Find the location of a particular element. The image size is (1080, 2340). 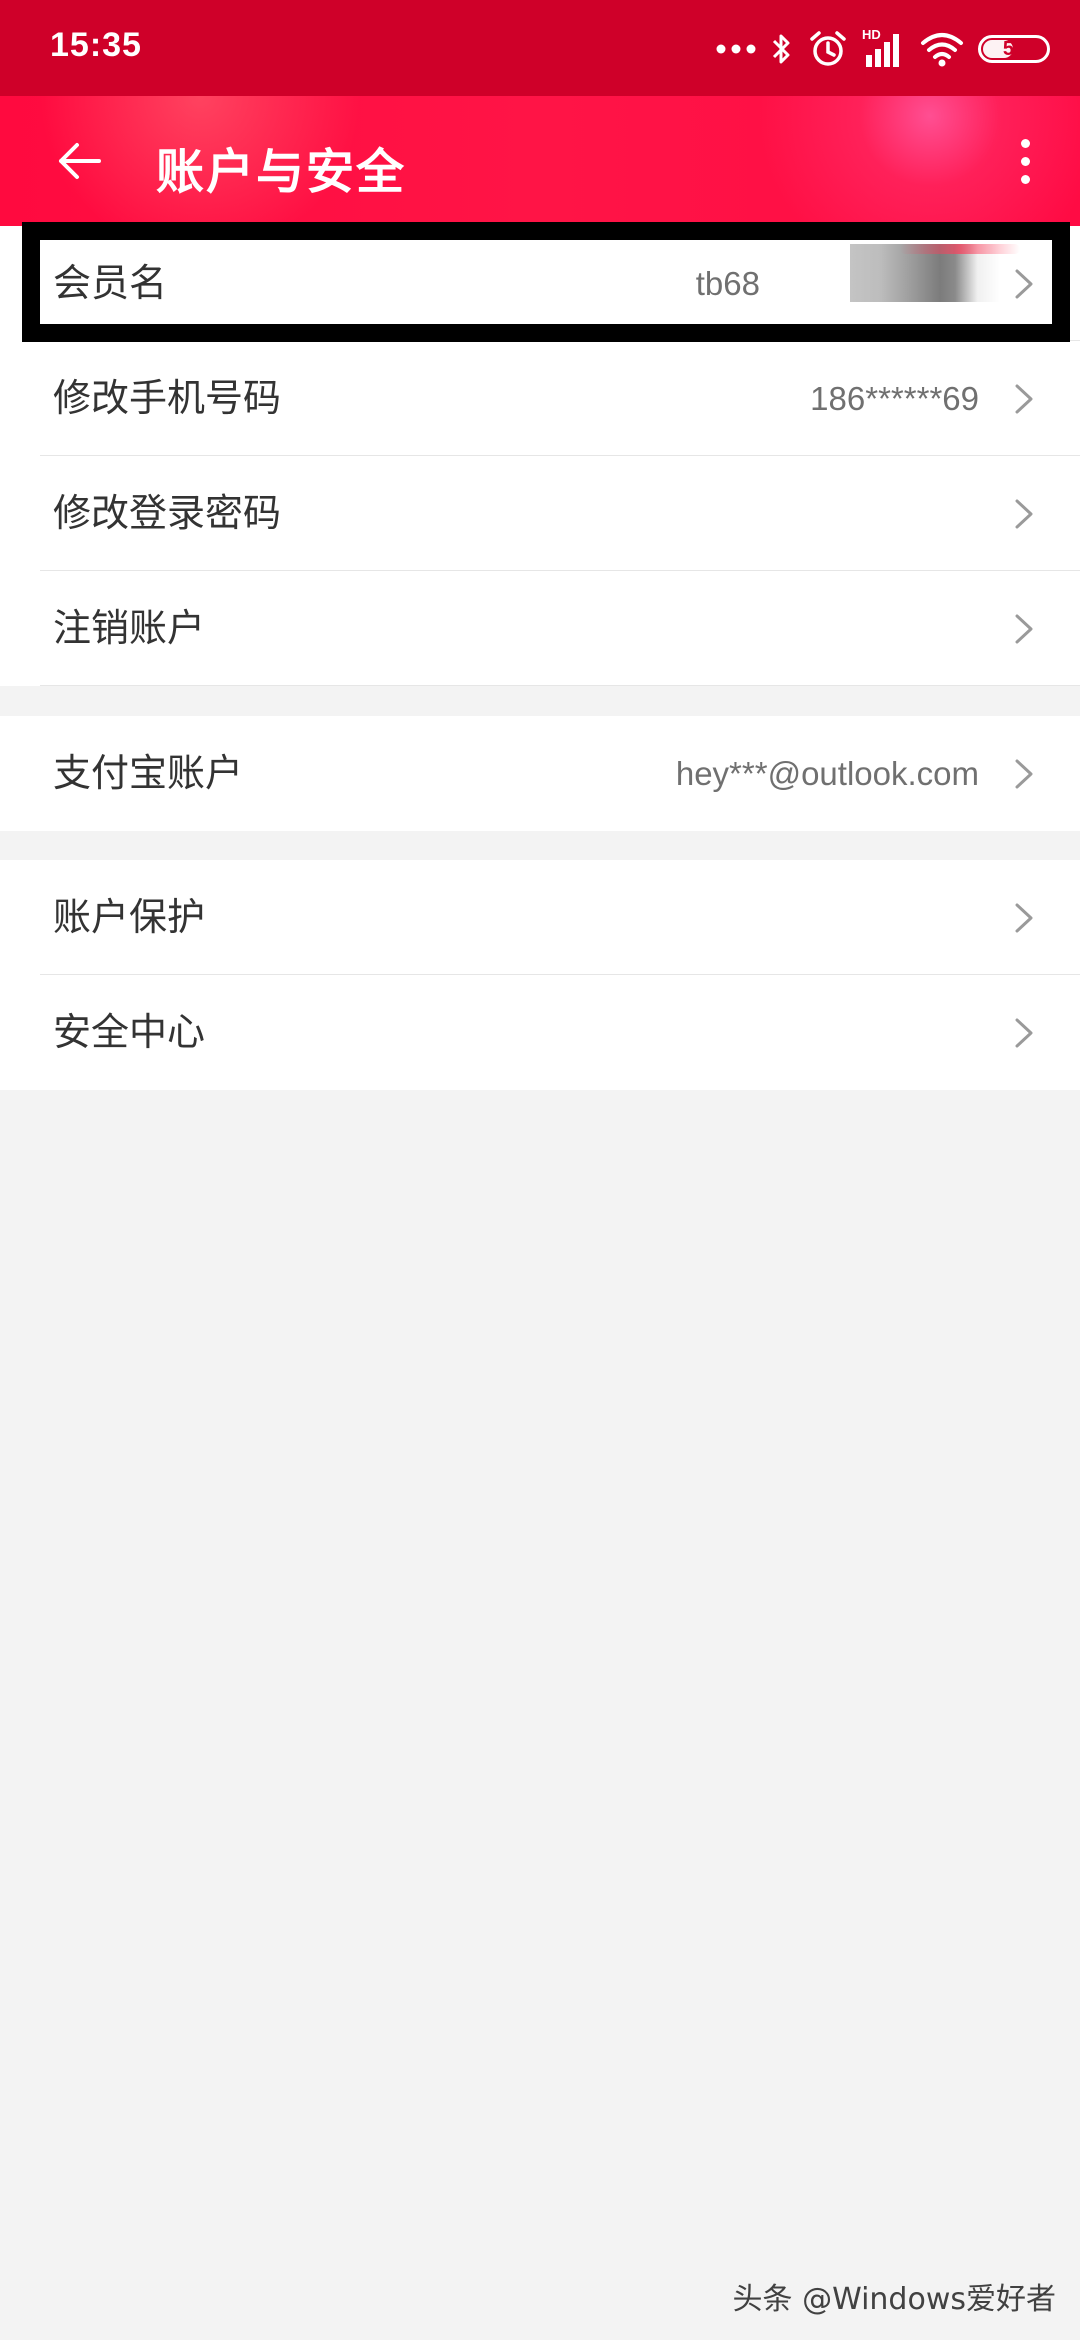

battery-icon: 51 is located at coordinates (1014, 49).